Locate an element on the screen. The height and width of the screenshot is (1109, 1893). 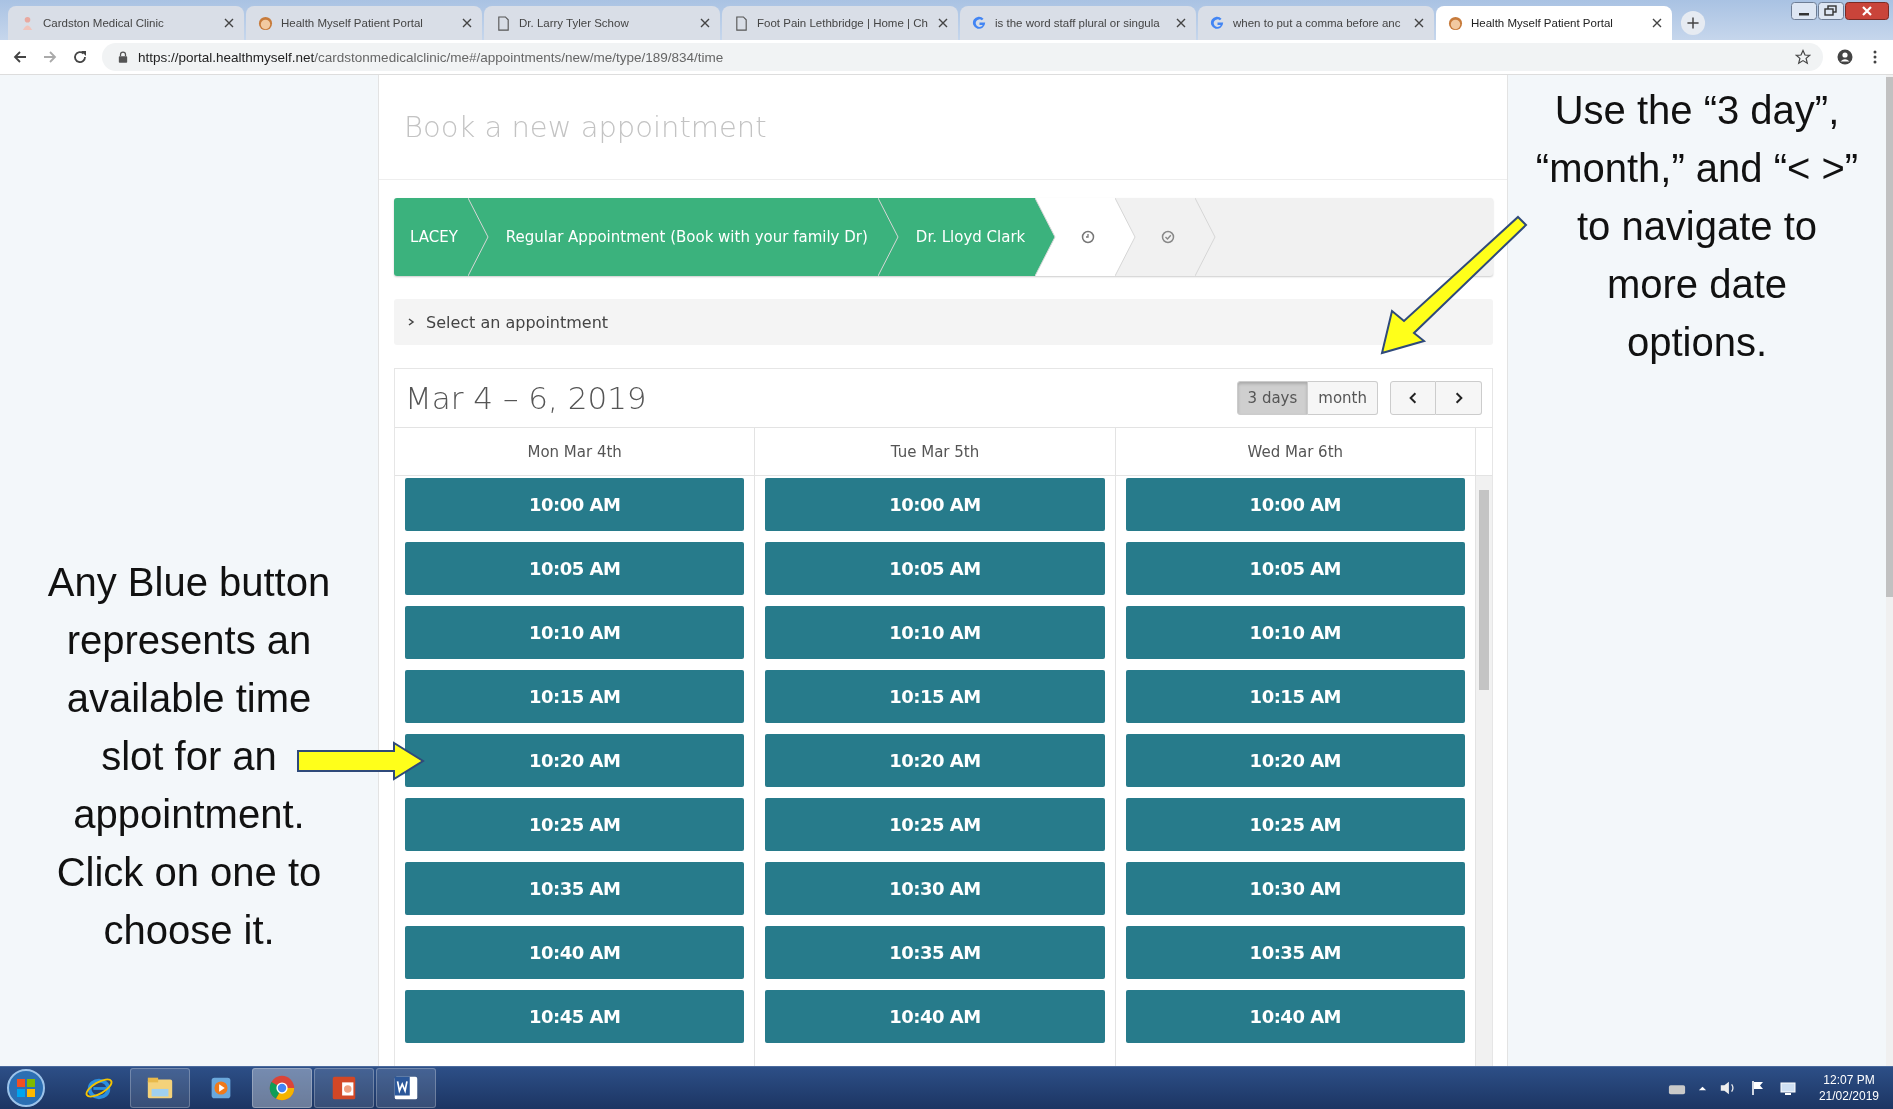
breadcrumb-step: LACEY is located at coordinates (442, 237).